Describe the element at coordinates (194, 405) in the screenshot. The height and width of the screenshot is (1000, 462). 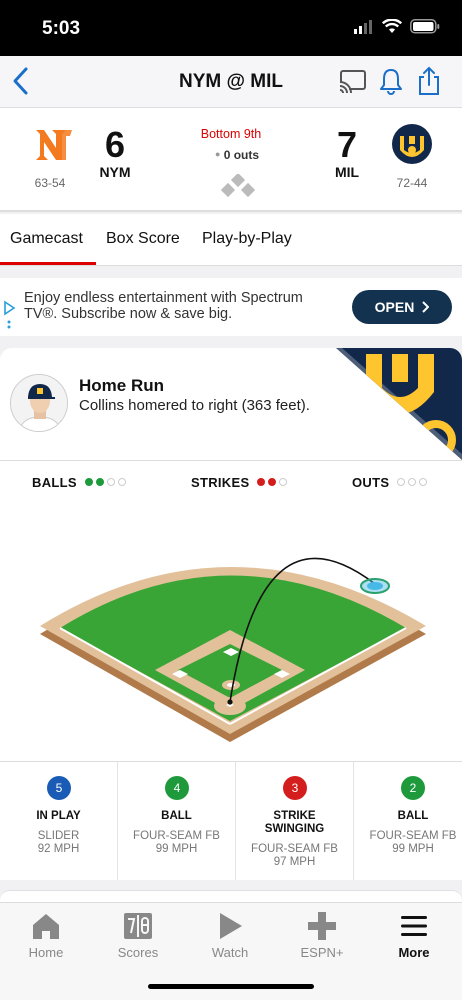
I see `play-description: Collins homered to right (363 feet).` at that location.